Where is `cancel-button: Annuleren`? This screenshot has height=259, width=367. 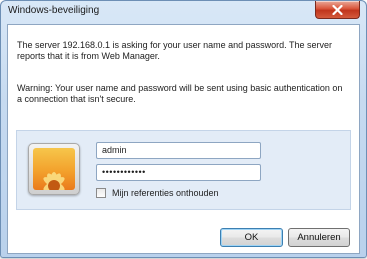
cancel-button: Annuleren is located at coordinates (319, 237).